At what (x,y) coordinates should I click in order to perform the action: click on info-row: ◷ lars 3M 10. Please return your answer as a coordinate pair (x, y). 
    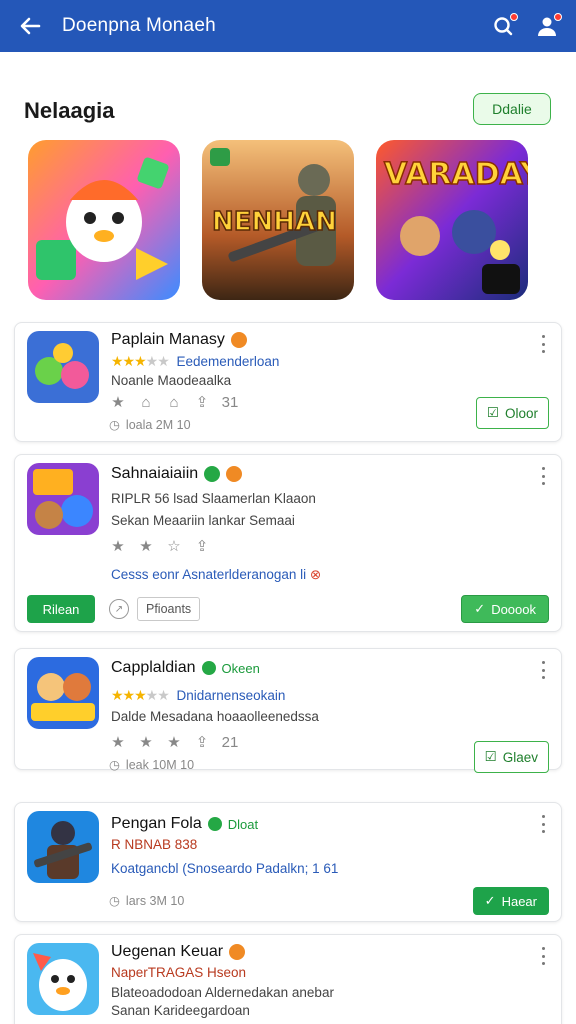
    Looking at the image, I should click on (147, 901).